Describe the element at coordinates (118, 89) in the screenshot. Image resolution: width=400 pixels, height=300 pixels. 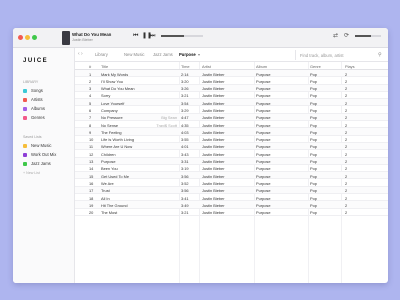
I see `track-title: What Do You Mean` at that location.